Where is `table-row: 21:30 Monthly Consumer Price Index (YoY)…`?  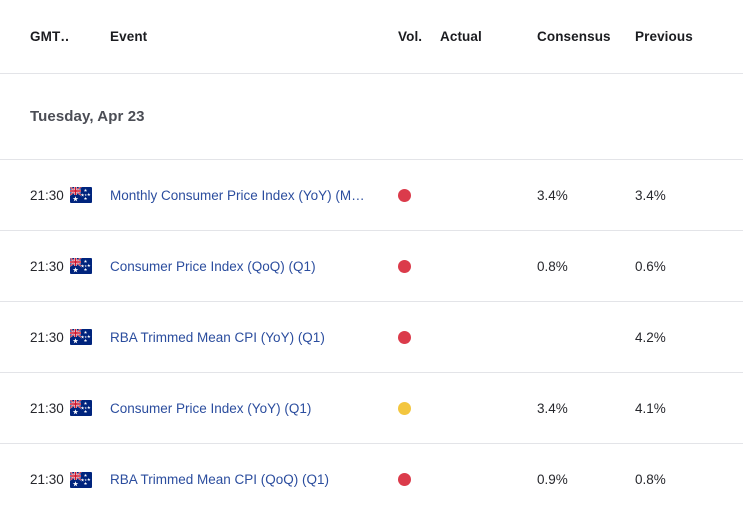
table-row: 21:30 Monthly Consumer Price Index (YoY)… is located at coordinates (371, 195).